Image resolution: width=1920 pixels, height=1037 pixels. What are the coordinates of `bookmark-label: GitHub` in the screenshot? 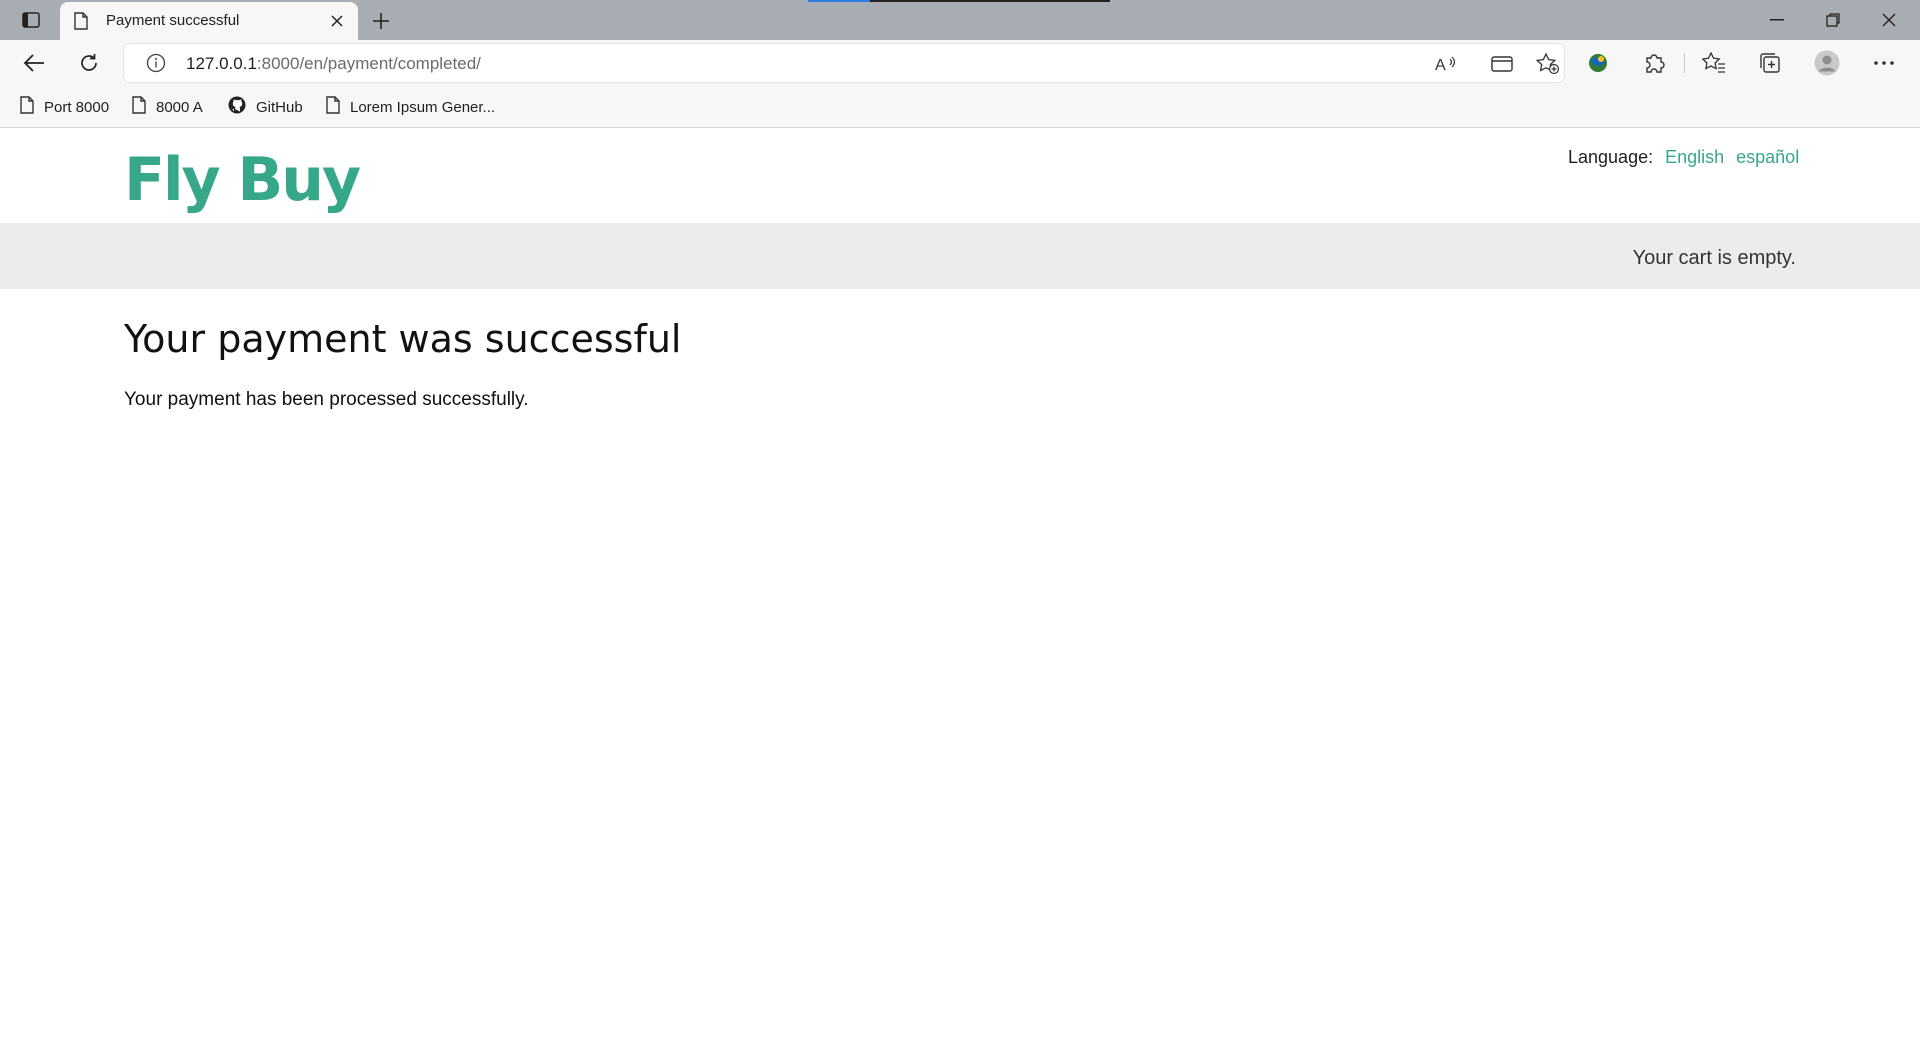 It's located at (279, 107).